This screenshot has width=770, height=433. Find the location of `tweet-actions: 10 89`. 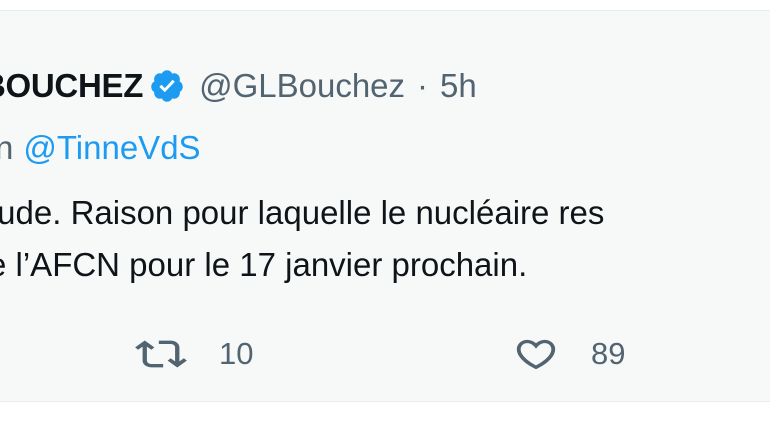

tweet-actions: 10 89 is located at coordinates (385, 354).